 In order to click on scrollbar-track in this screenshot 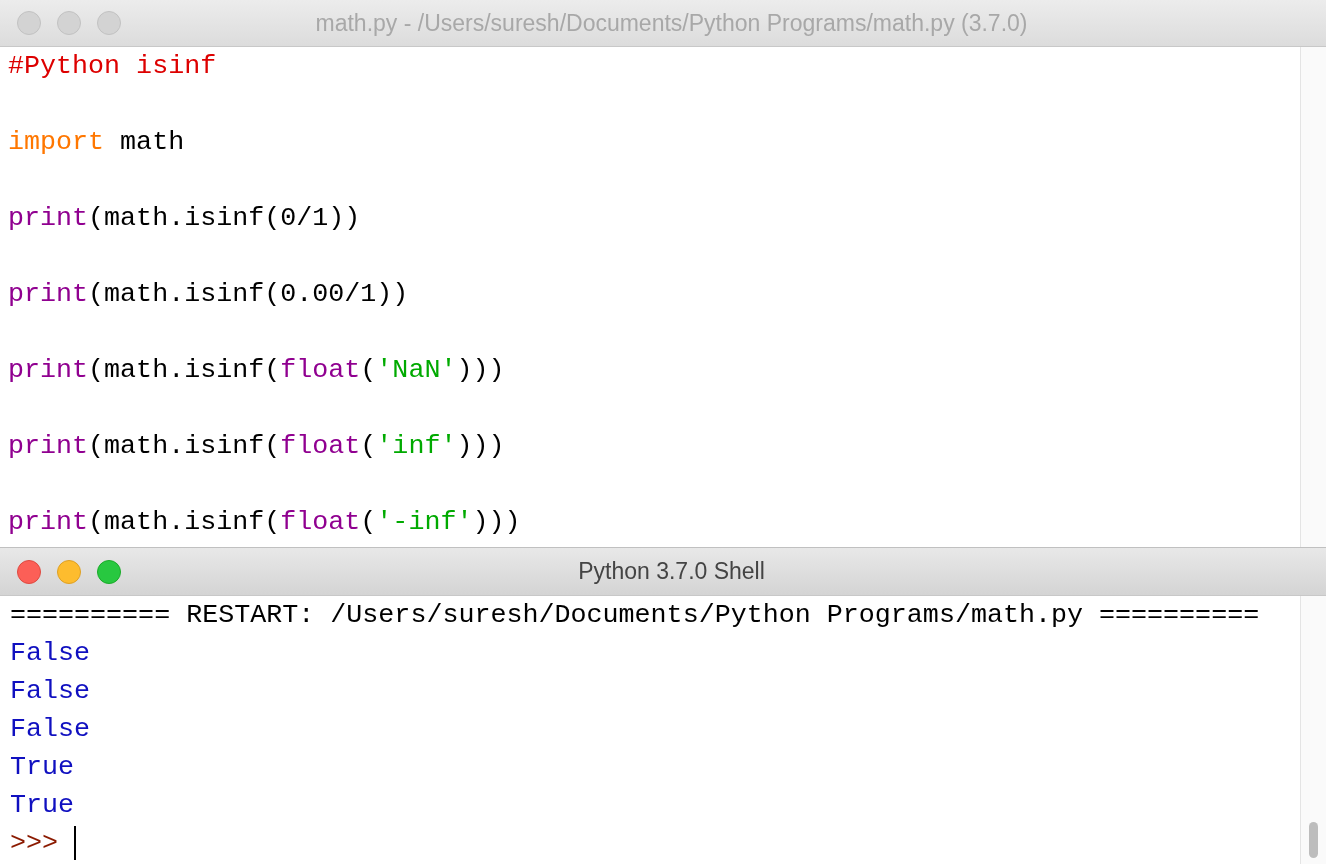, I will do `click(1313, 297)`.